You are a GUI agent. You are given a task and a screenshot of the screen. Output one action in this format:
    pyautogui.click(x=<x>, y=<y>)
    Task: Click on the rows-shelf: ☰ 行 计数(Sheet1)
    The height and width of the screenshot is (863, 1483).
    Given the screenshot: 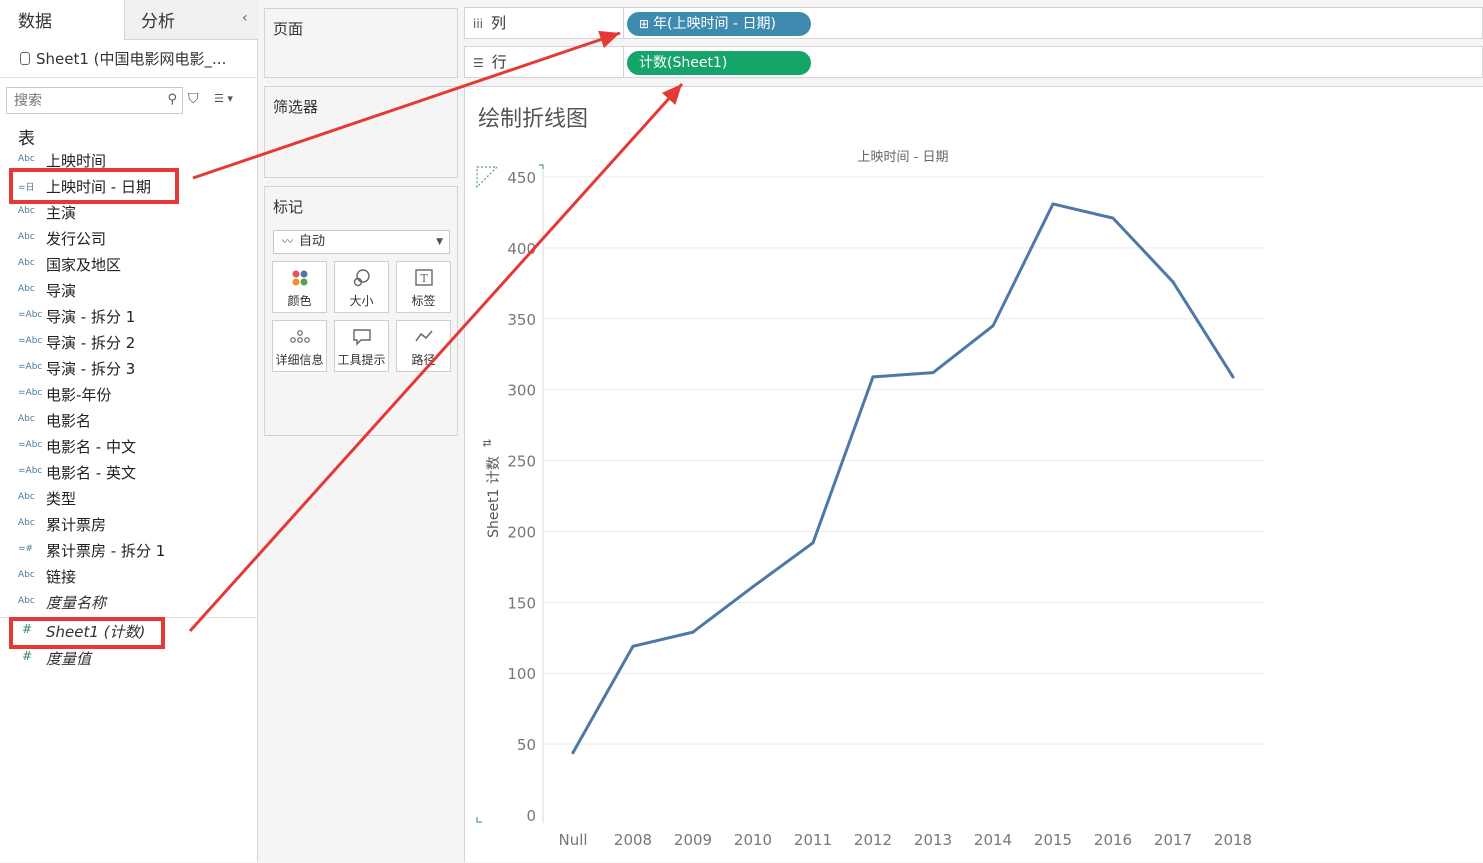 What is the action you would take?
    pyautogui.click(x=973, y=62)
    